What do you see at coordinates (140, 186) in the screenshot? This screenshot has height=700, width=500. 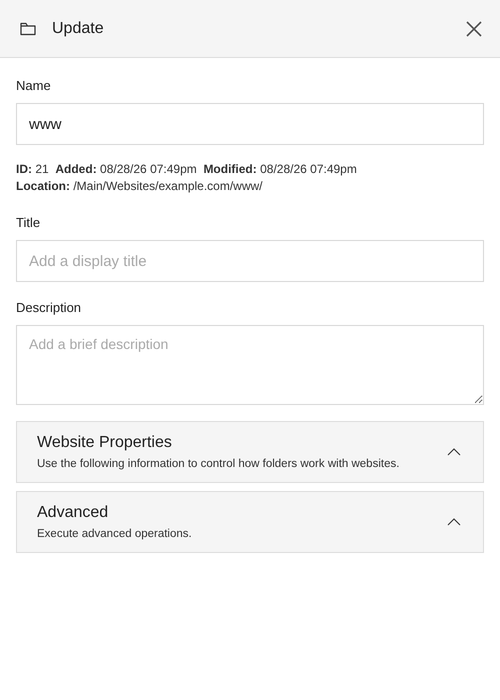 I see `metadata-line: Location: /Main/Websites/example.com/www/` at bounding box center [140, 186].